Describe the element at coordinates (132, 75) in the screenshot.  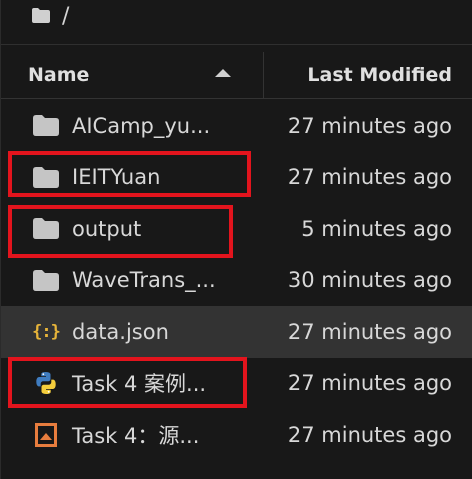
I see `name-column-header: Name` at that location.